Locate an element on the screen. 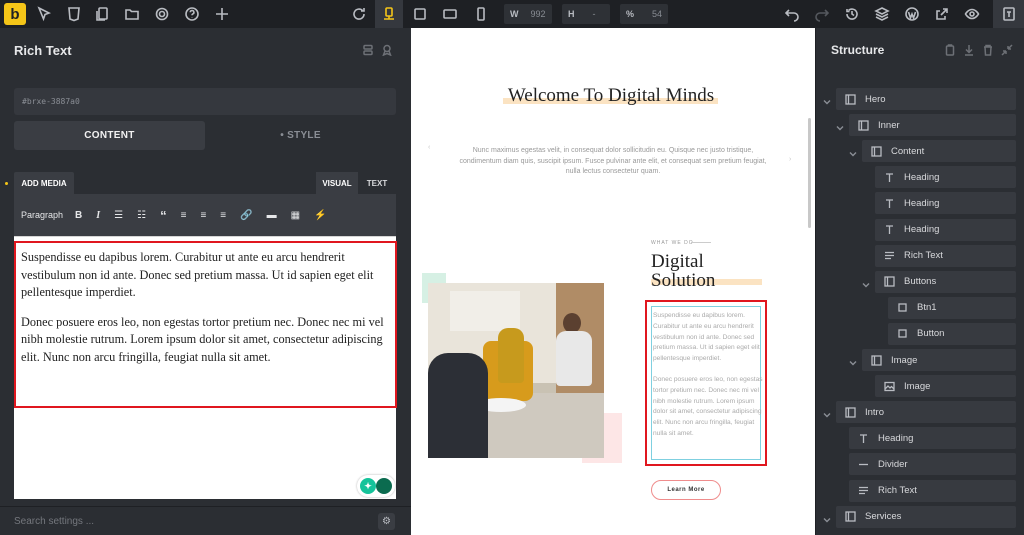  text-tab: TEXT is located at coordinates (377, 183).